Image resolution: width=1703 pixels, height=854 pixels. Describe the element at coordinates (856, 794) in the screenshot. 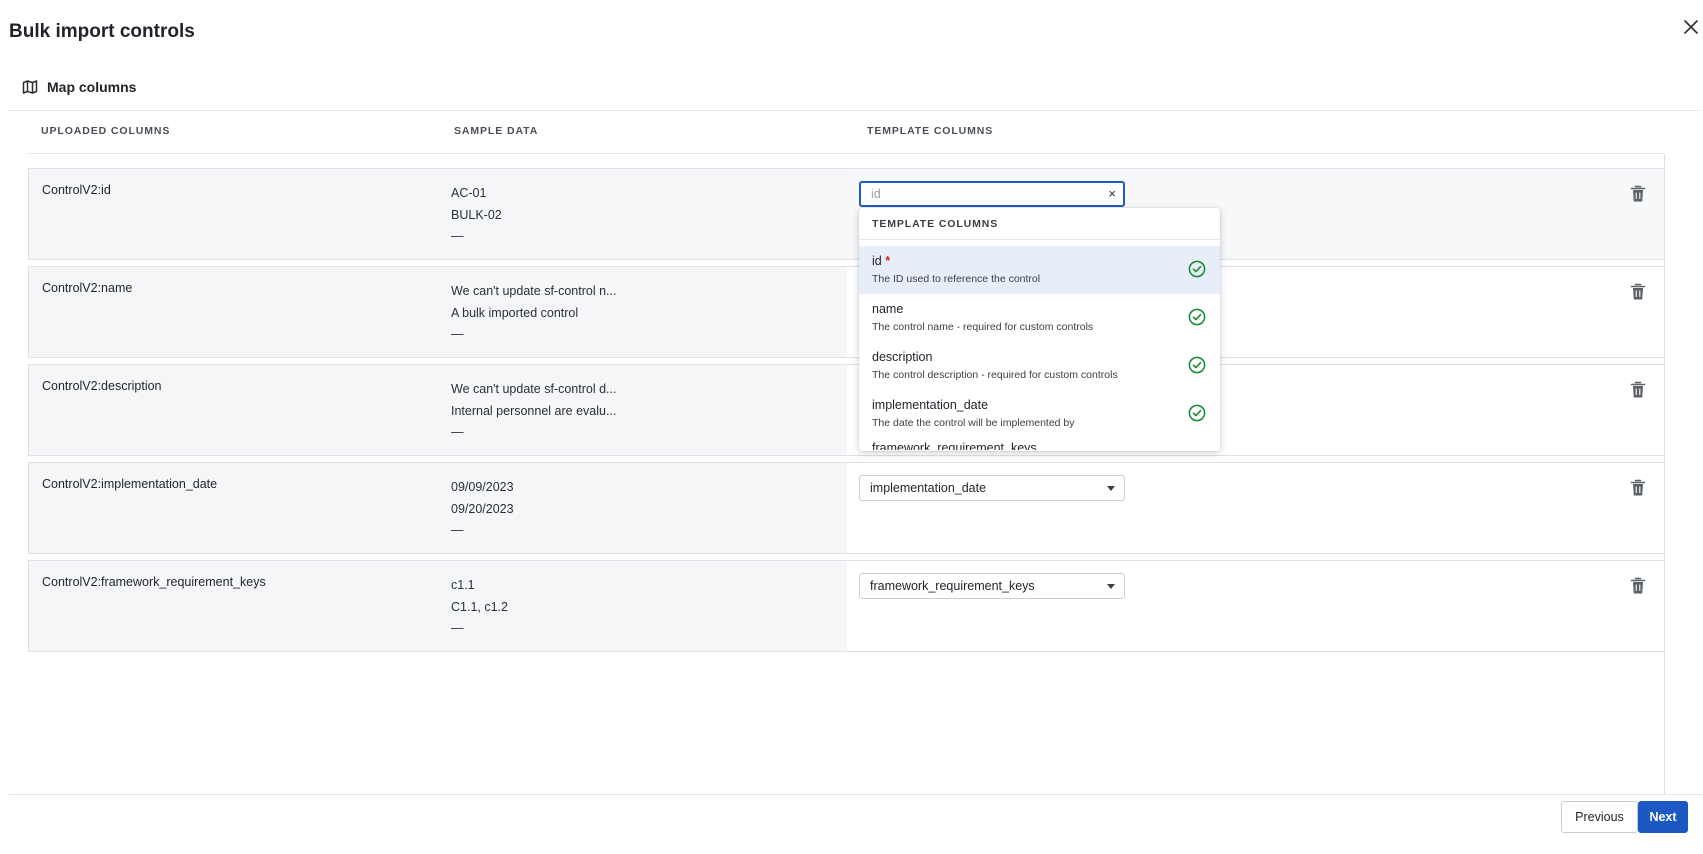

I see `footer-divider` at that location.